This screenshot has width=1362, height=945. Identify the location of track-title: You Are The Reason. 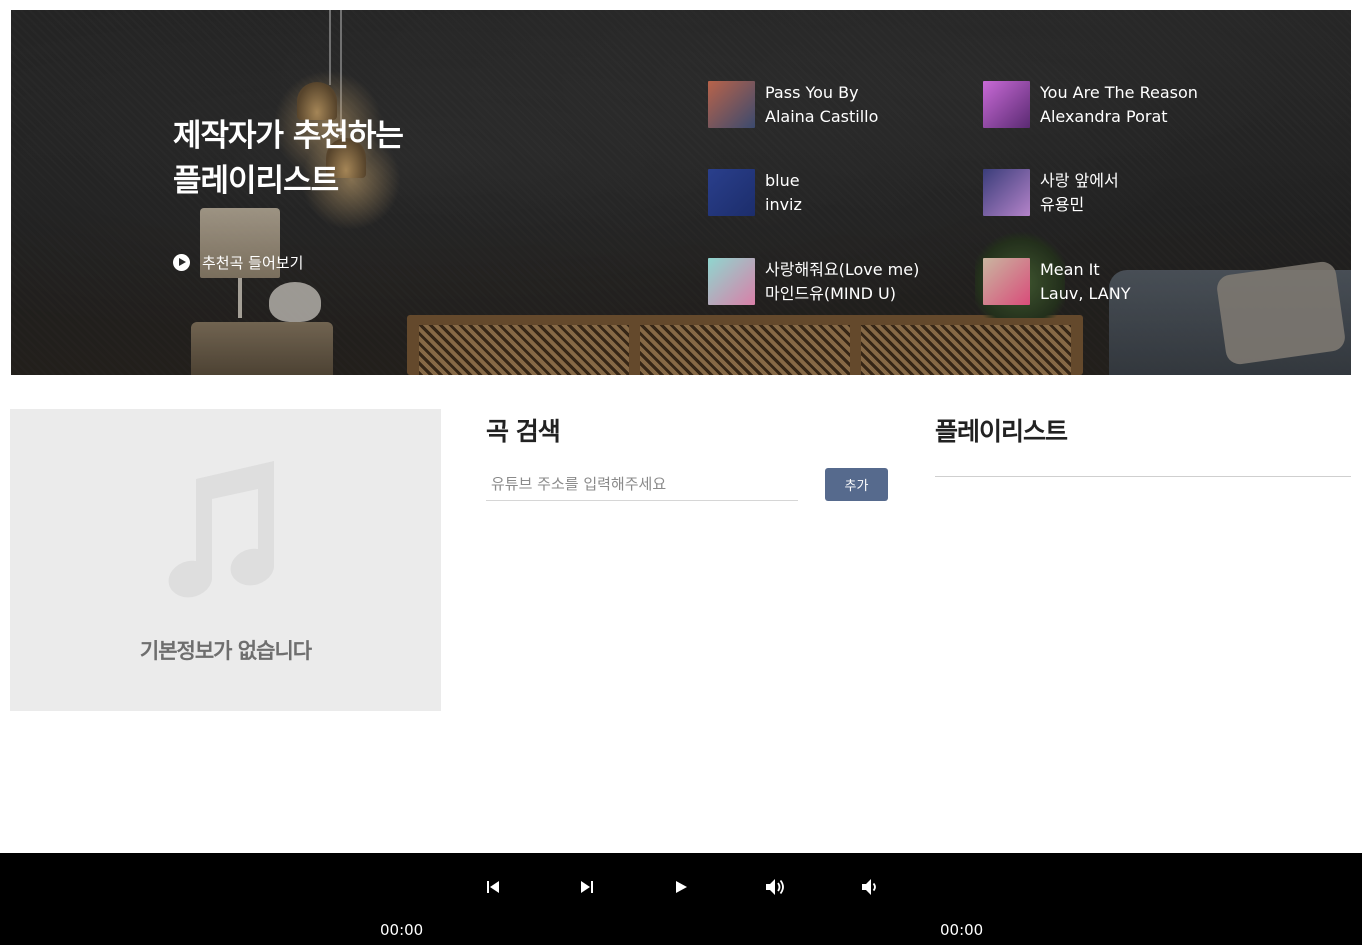
(1119, 92).